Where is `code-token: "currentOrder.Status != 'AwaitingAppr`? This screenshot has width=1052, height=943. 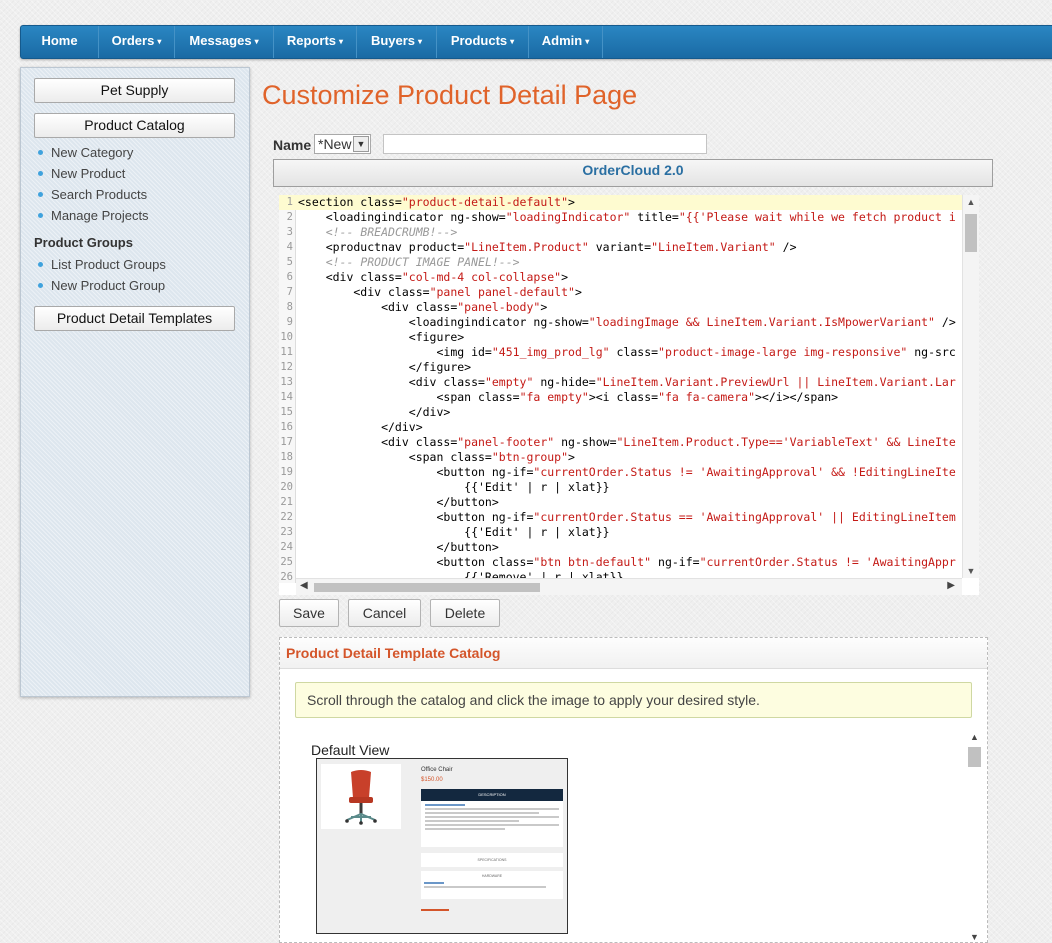
code-token: "currentOrder.Status != 'AwaitingAppr is located at coordinates (827, 562).